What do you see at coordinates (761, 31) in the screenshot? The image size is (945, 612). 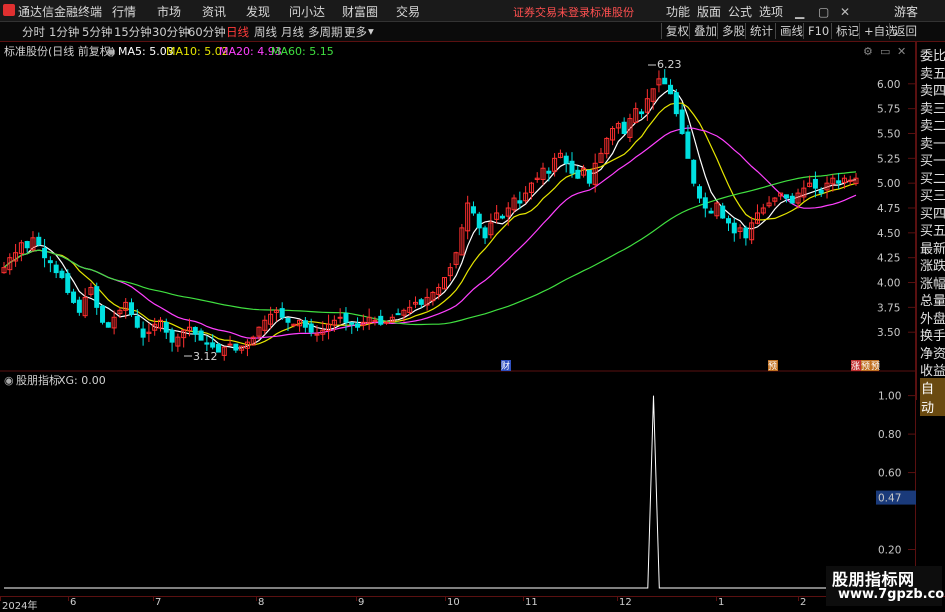 I see `stats-button: 统计` at bounding box center [761, 31].